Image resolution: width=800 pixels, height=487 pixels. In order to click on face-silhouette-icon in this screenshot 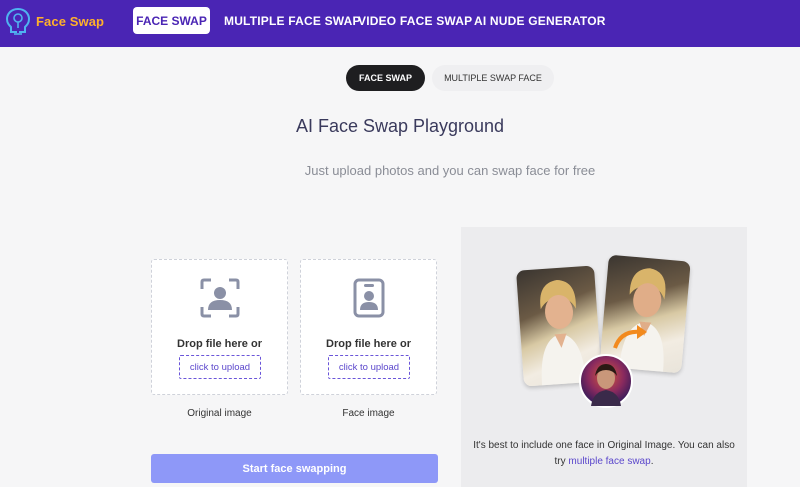, I will do `click(606, 385)`.